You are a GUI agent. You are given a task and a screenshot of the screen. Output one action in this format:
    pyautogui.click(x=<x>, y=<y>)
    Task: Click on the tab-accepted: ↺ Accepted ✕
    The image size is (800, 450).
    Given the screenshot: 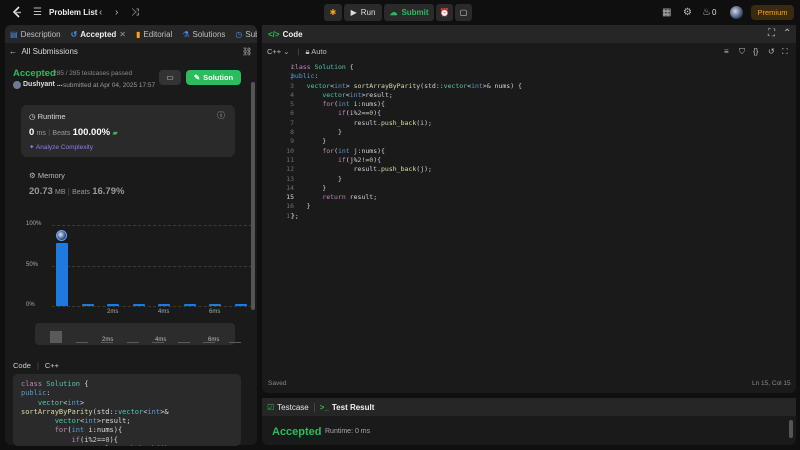 What is the action you would take?
    pyautogui.click(x=98, y=34)
    